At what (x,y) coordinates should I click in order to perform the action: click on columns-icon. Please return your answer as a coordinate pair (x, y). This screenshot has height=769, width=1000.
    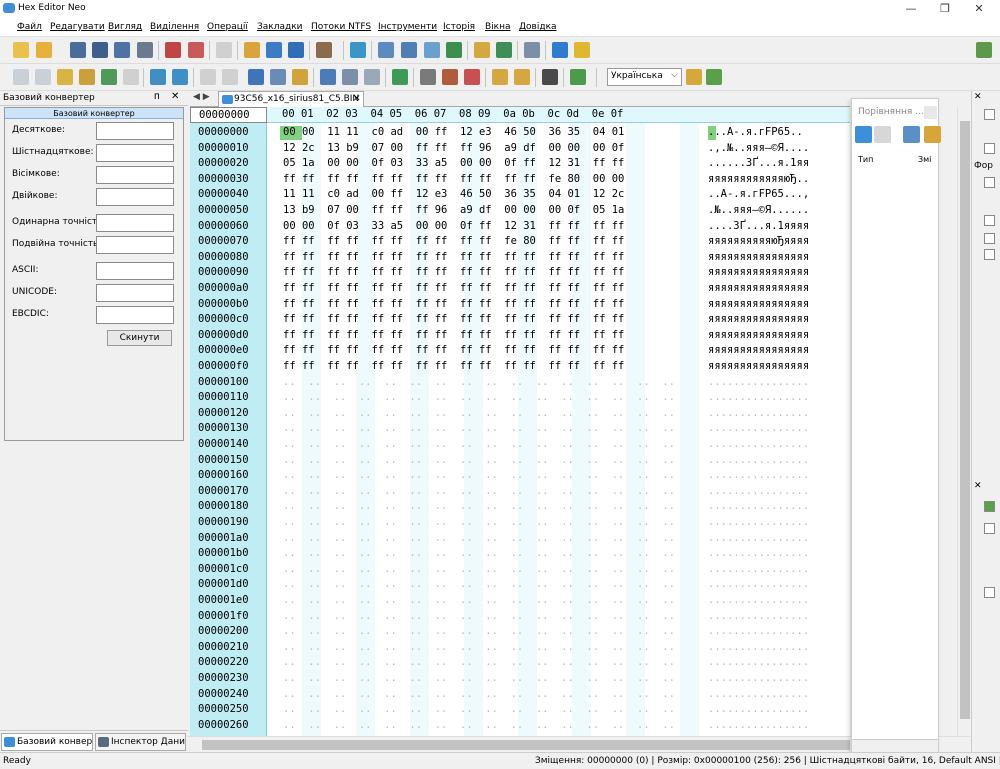
    Looking at the image, I should click on (550, 77).